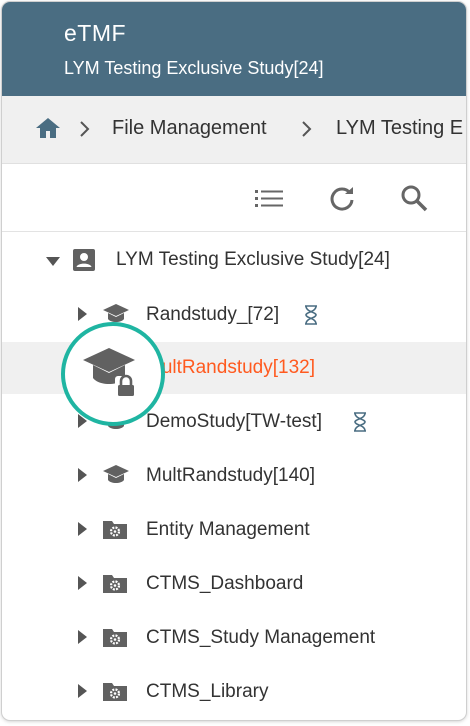 The width and height of the screenshot is (470, 726). I want to click on tree-node-ctms-library: CTMS_Library, so click(234, 692).